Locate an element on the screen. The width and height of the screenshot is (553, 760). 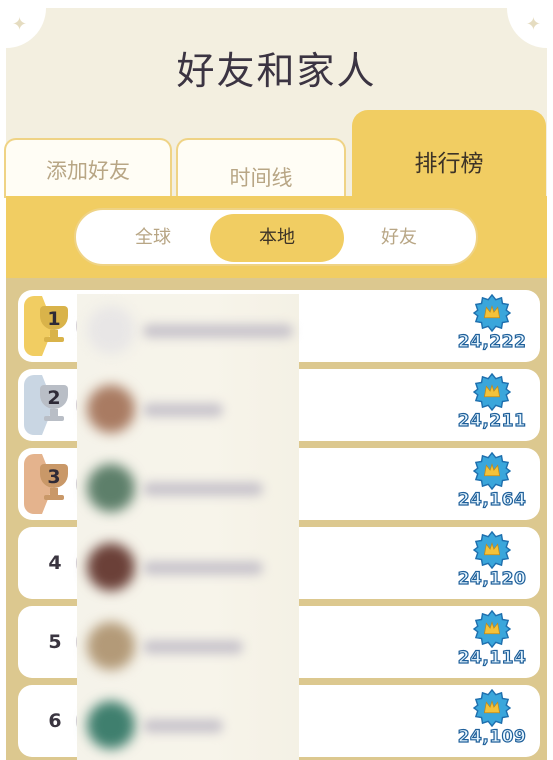
page-title: 好友和家人 is located at coordinates (276, 71).